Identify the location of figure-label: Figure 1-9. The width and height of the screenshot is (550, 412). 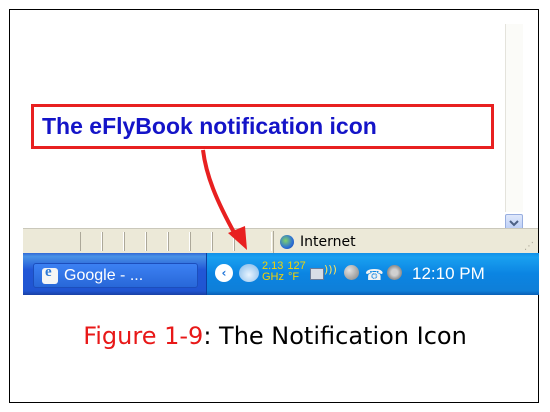
(143, 336).